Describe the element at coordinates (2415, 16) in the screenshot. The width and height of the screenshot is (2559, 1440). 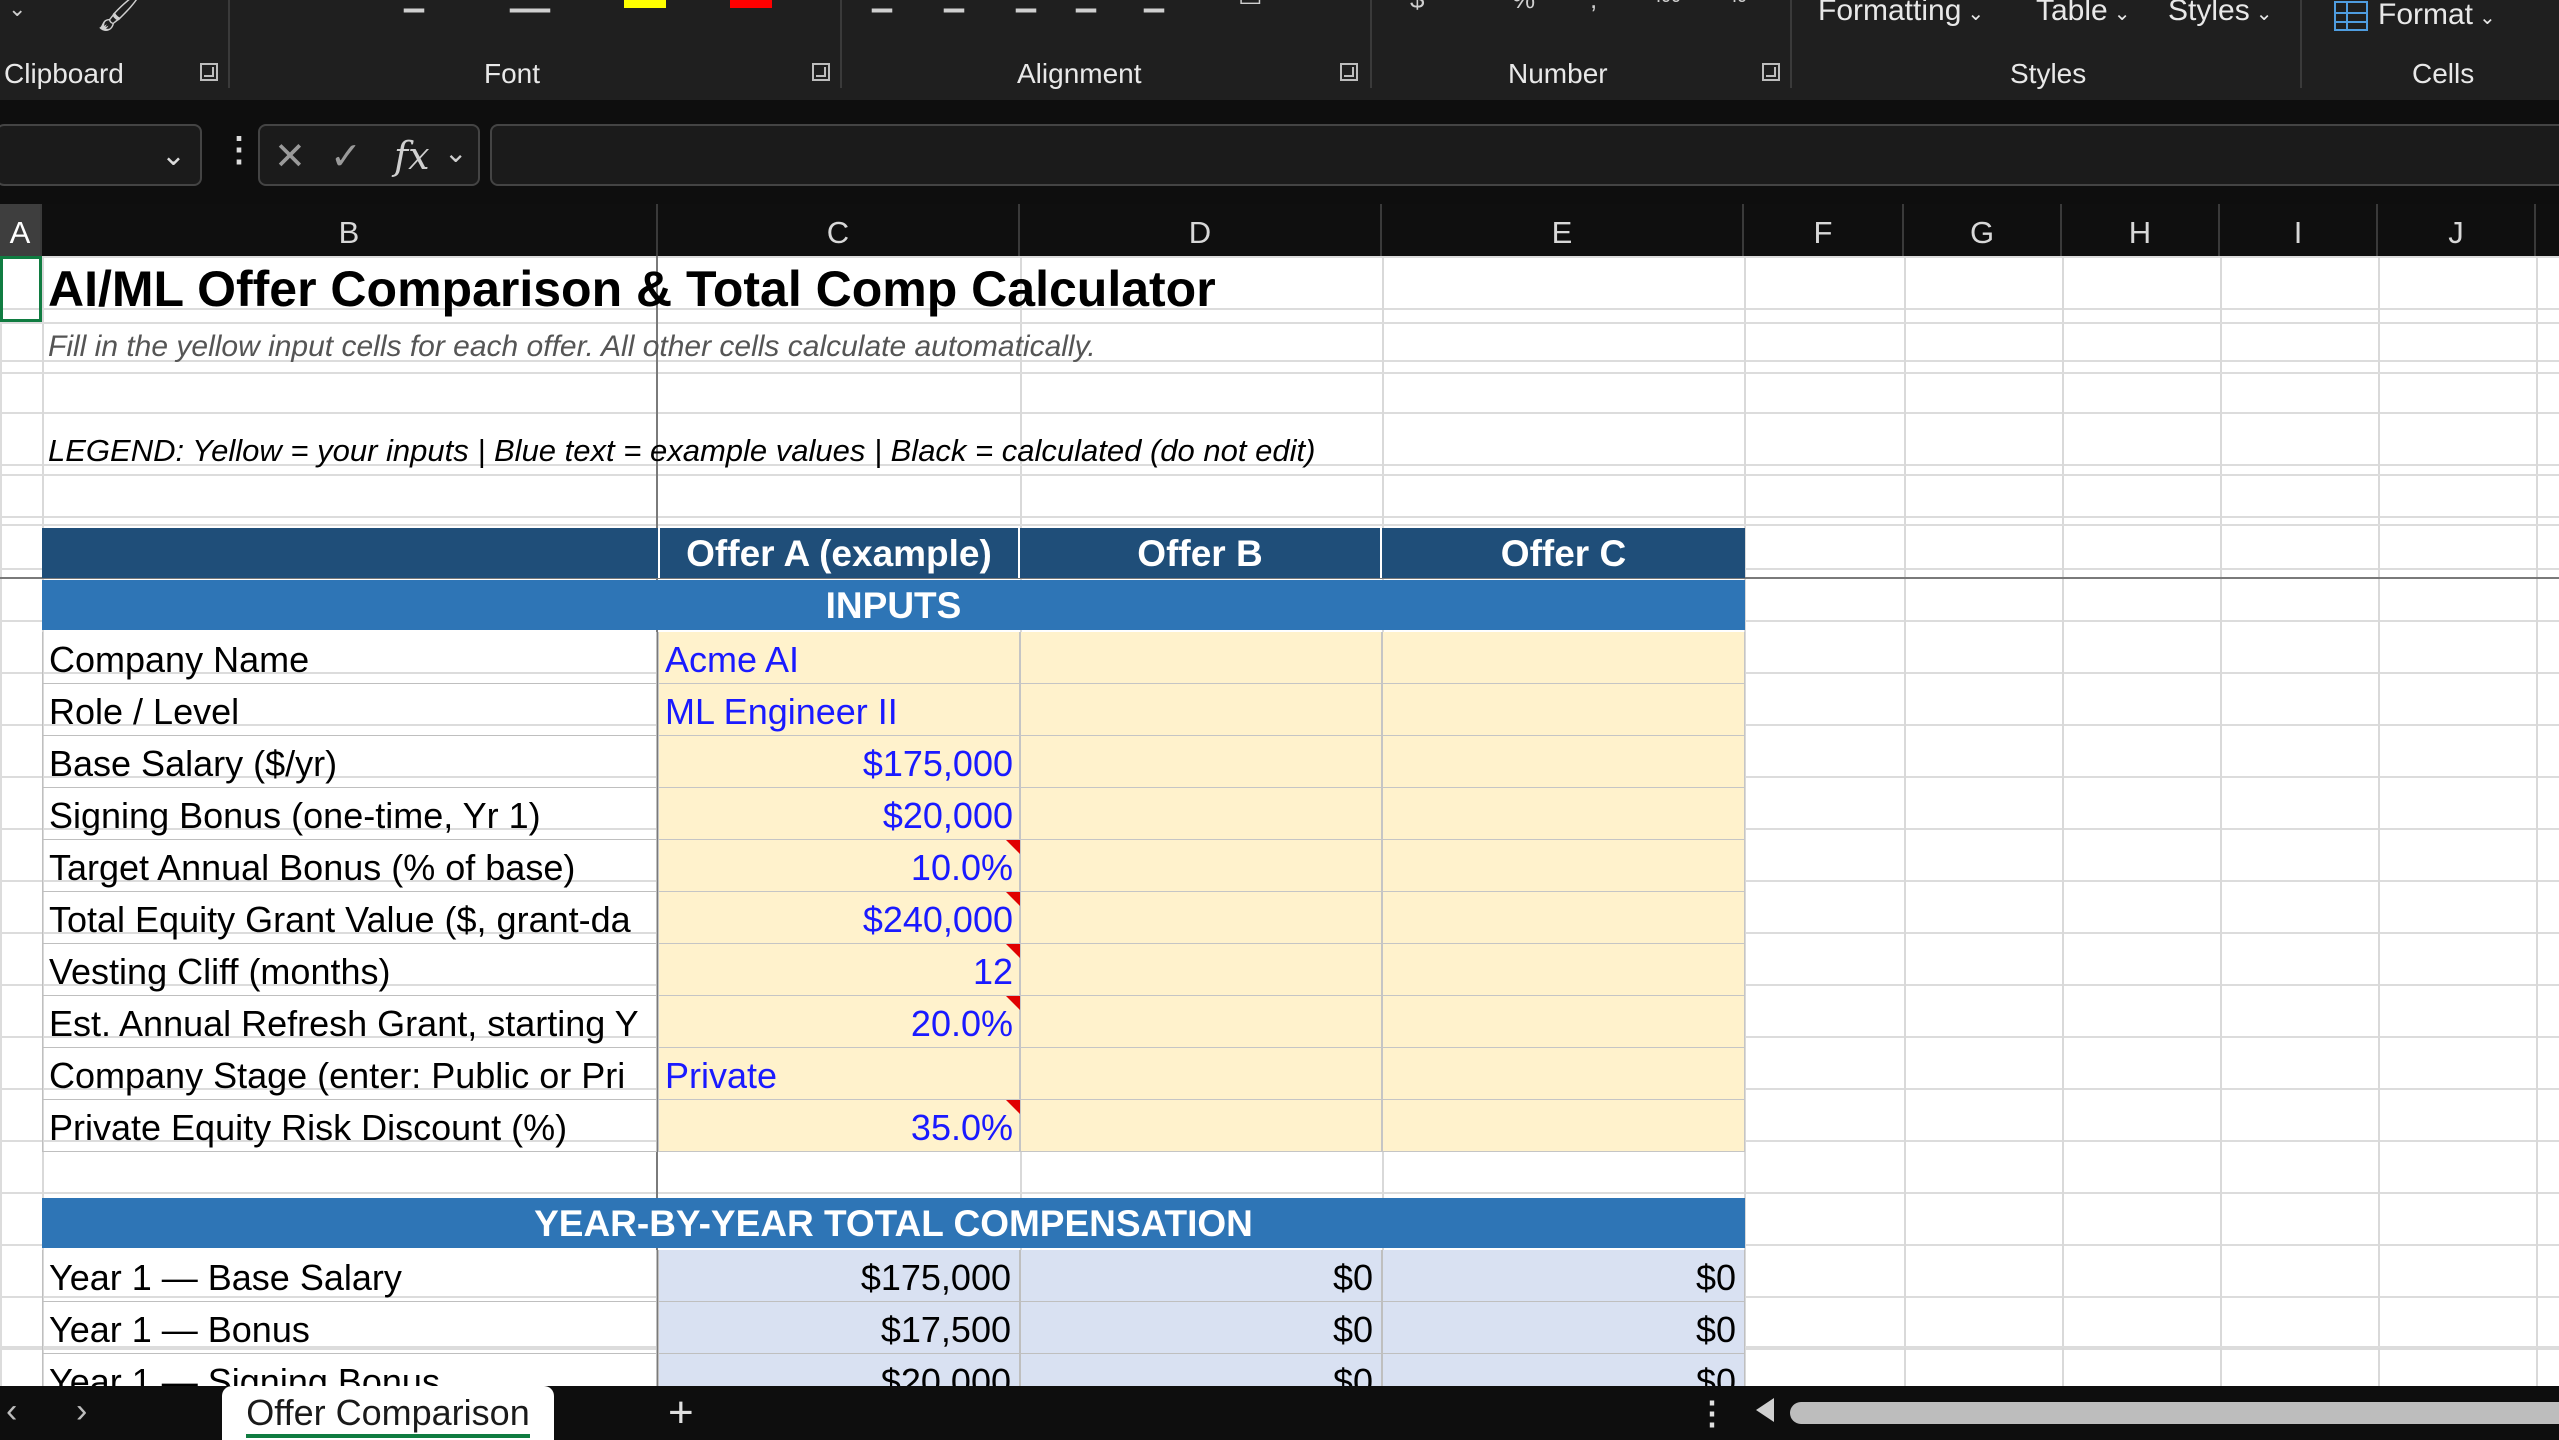
I see `format-button: Format ⌄` at that location.